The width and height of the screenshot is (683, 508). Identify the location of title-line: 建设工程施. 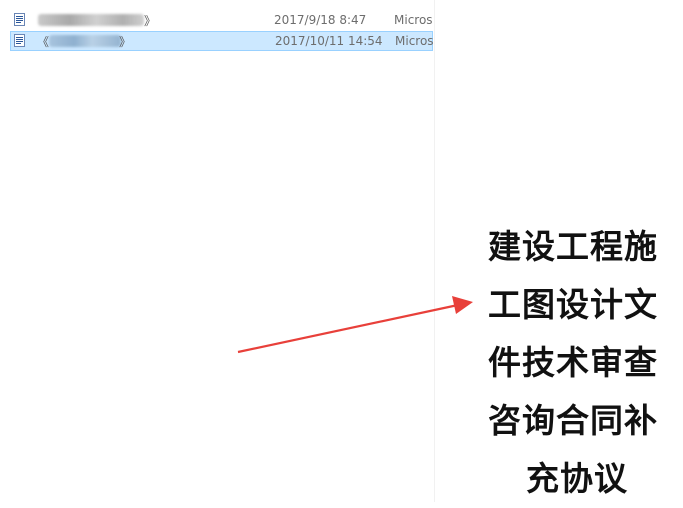
(573, 246).